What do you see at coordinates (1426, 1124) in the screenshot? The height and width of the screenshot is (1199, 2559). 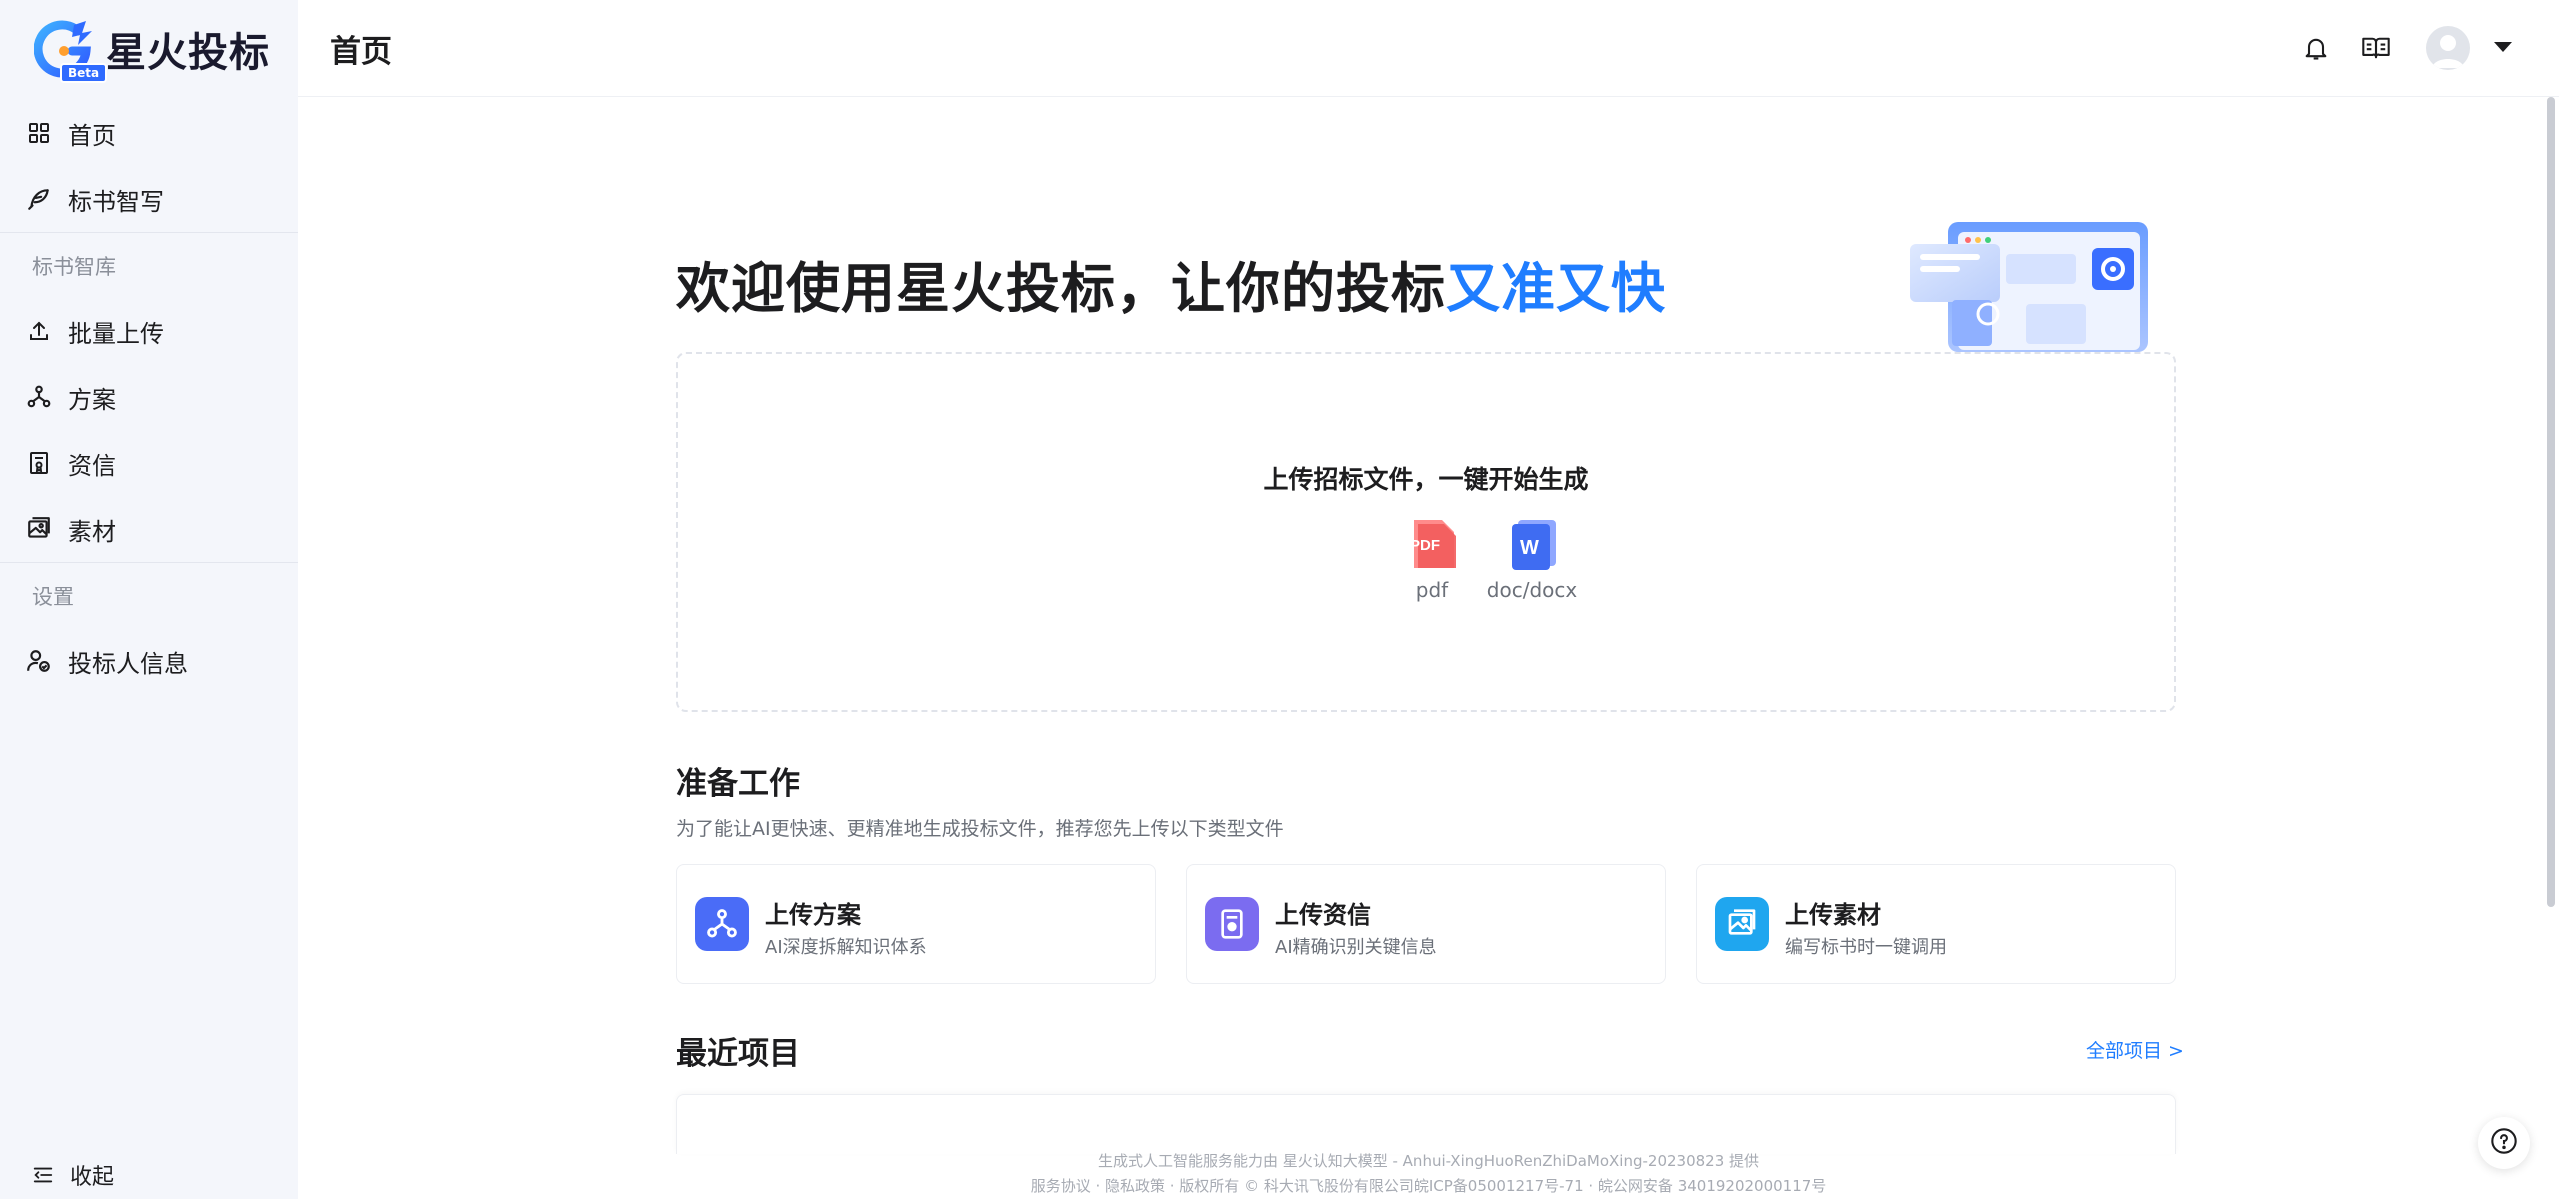 I see `recent-projects-panel` at bounding box center [1426, 1124].